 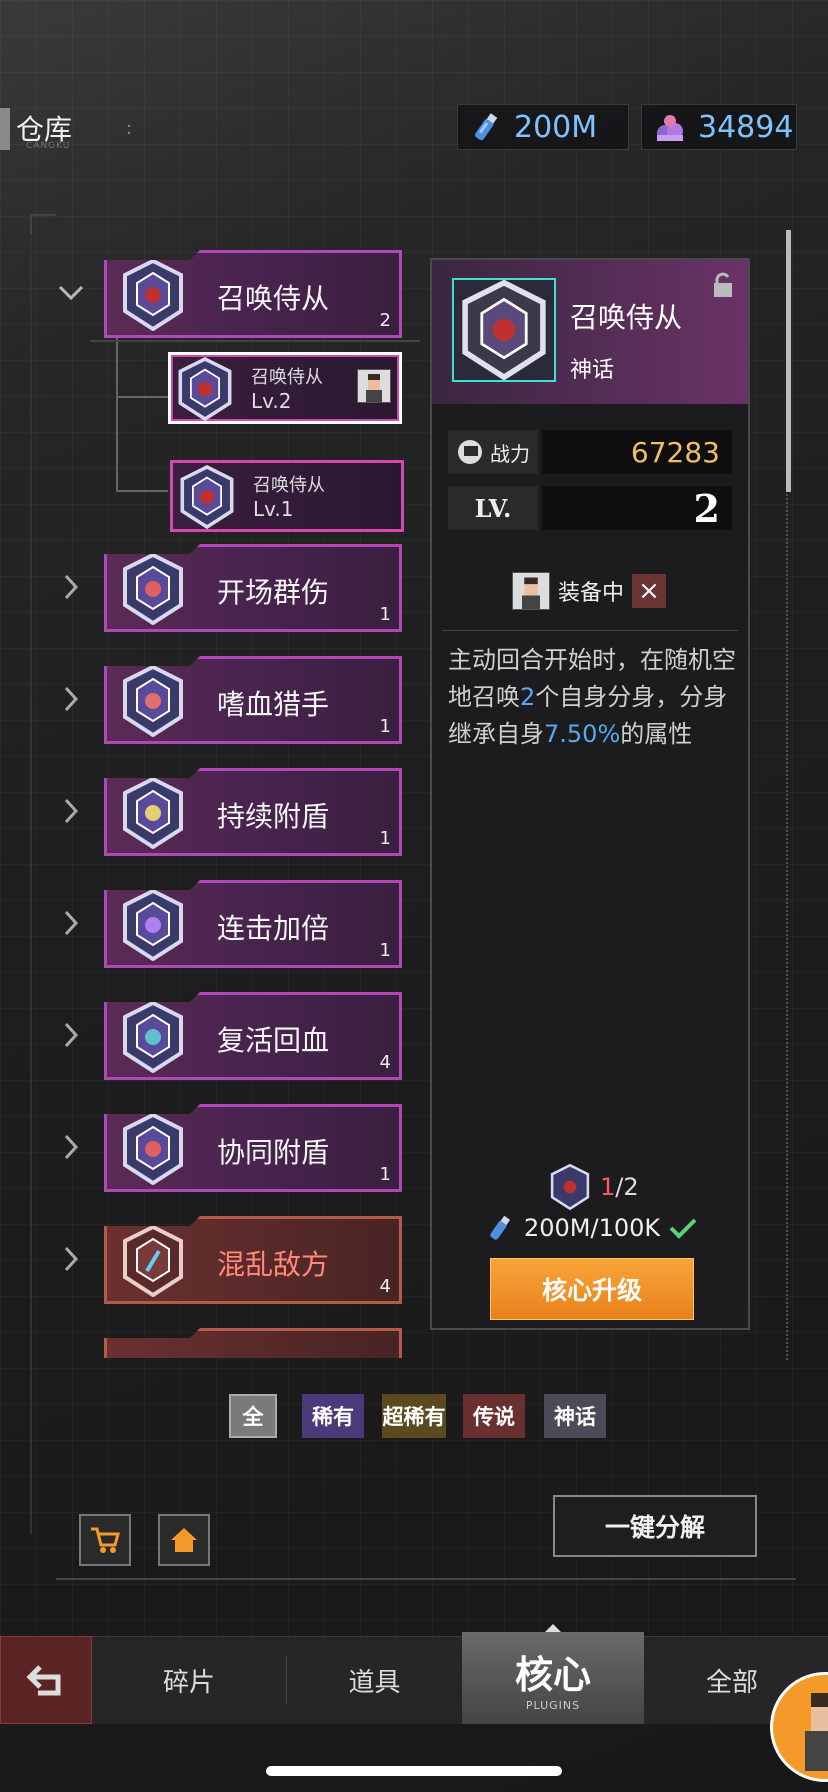 I want to click on deco-line, so click(x=31, y=884).